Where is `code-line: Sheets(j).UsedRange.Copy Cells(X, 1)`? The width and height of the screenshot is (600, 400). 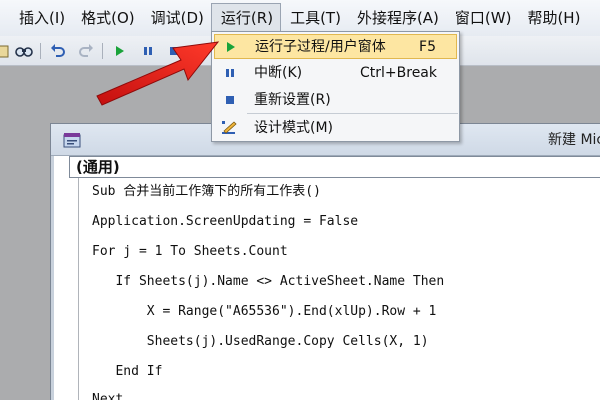 code-line: Sheets(j).UsedRange.Copy Cells(X, 1) is located at coordinates (260, 342).